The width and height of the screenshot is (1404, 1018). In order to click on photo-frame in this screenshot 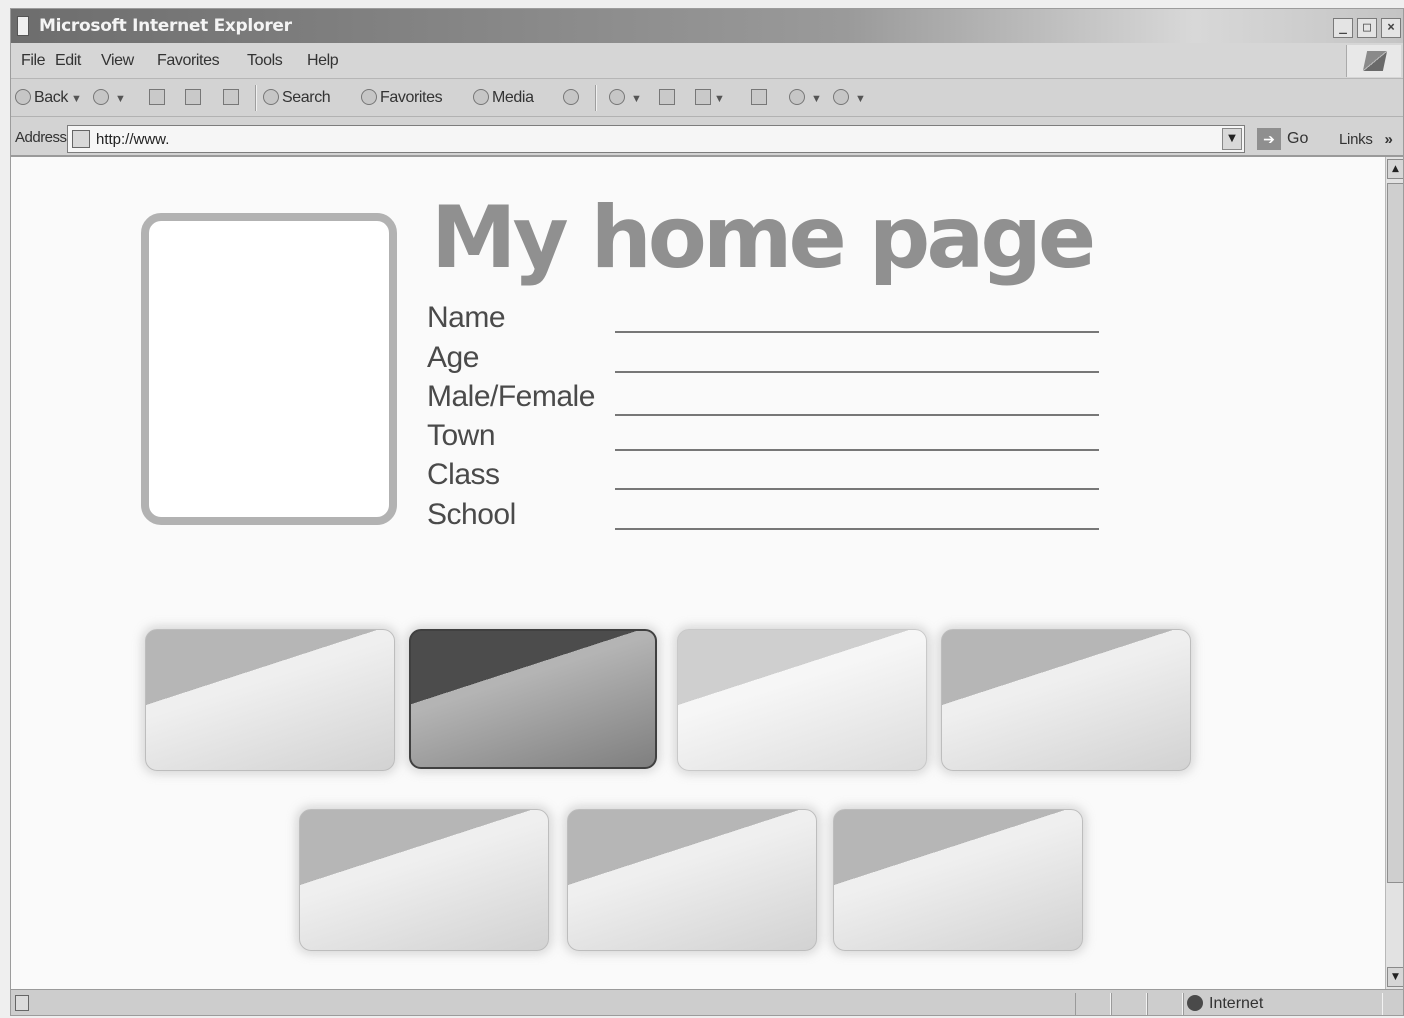, I will do `click(269, 369)`.